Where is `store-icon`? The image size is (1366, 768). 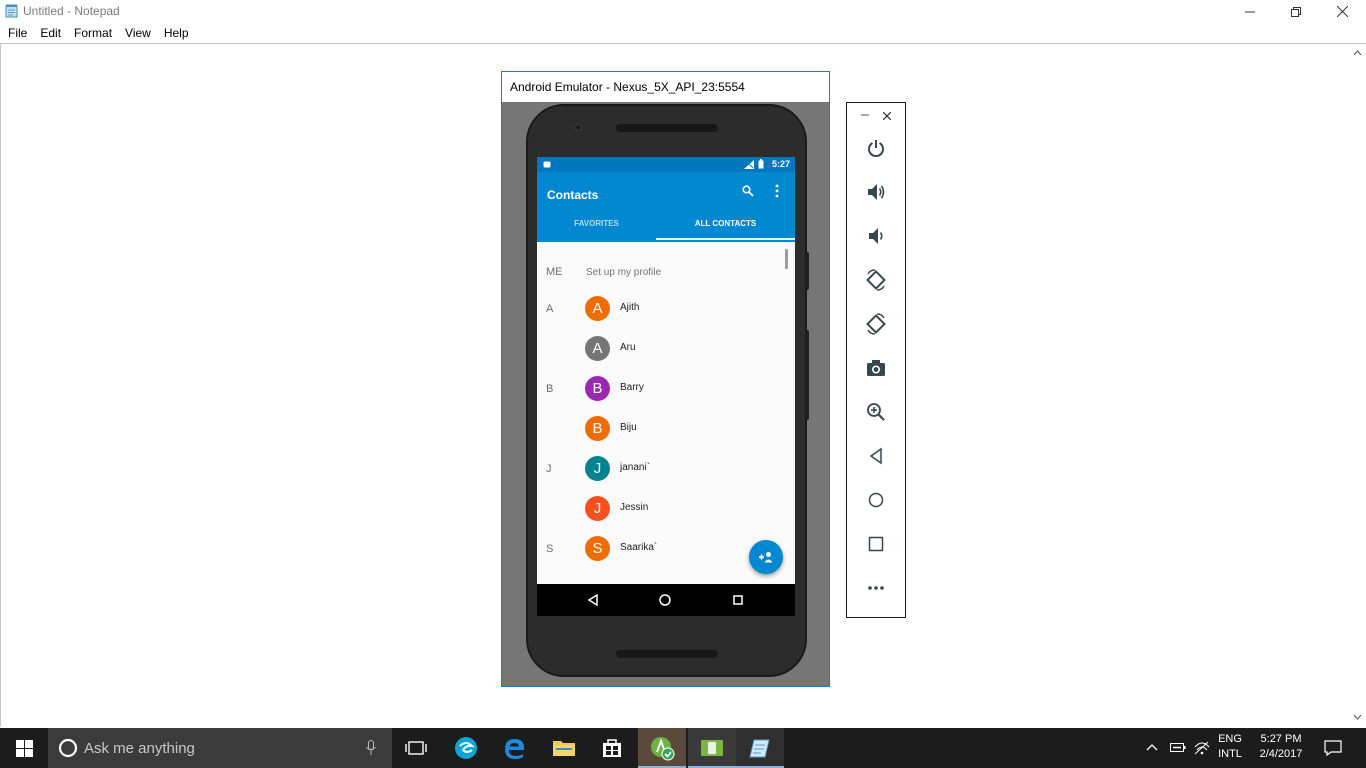 store-icon is located at coordinates (612, 748).